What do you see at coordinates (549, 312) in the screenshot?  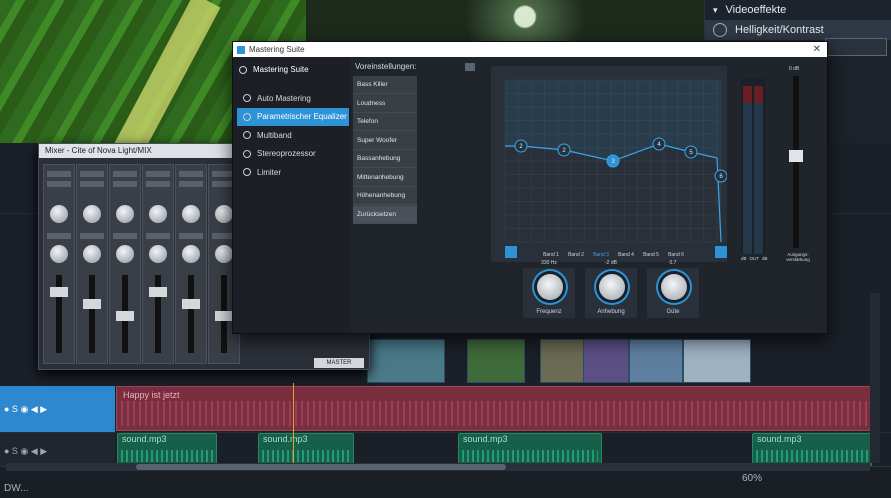 I see `knob-label: Frequenz` at bounding box center [549, 312].